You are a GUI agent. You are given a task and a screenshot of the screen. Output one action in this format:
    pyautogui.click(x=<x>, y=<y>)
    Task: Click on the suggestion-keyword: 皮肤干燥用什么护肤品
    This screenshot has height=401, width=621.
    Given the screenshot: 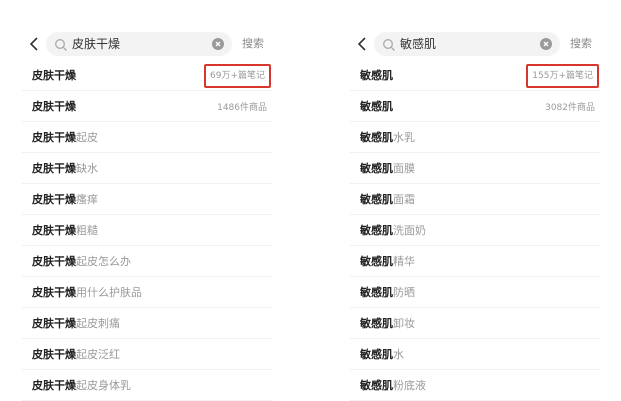 What is the action you would take?
    pyautogui.click(x=87, y=292)
    